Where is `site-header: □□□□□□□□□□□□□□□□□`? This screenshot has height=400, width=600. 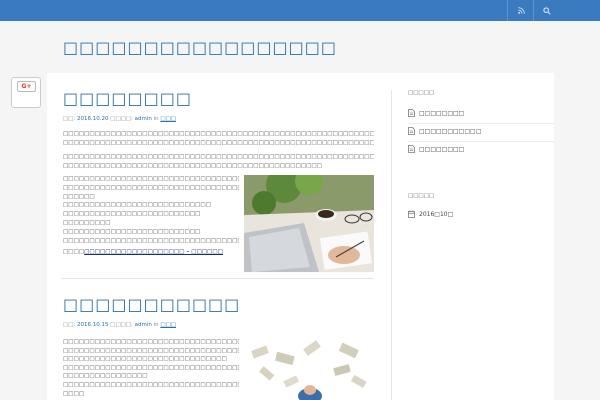
site-header: □□□□□□□□□□□□□□□□□ is located at coordinates (300, 47).